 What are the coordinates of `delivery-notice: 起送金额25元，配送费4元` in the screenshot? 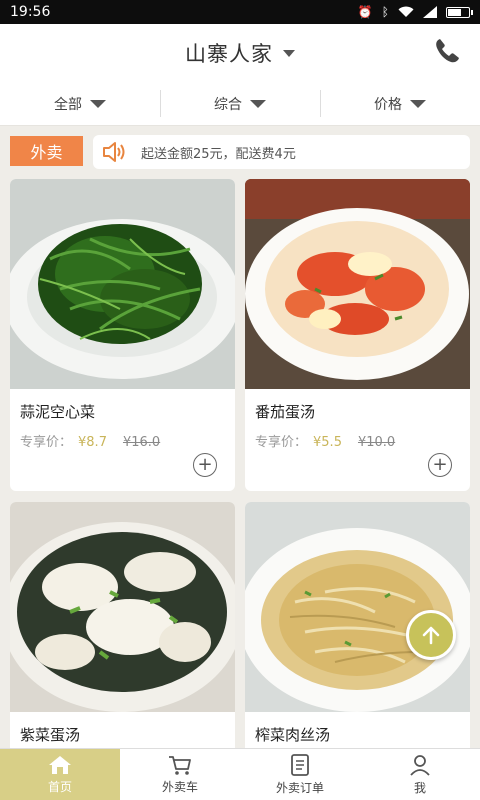 It's located at (281, 152).